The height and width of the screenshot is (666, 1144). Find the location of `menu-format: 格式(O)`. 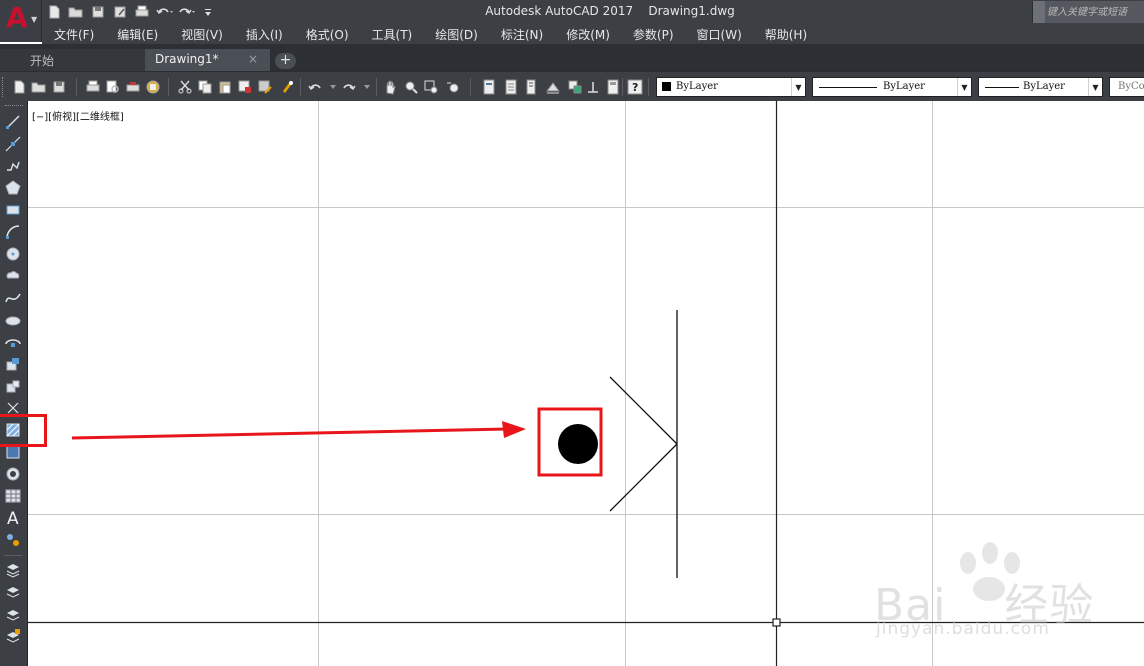

menu-format: 格式(O) is located at coordinates (321, 34).